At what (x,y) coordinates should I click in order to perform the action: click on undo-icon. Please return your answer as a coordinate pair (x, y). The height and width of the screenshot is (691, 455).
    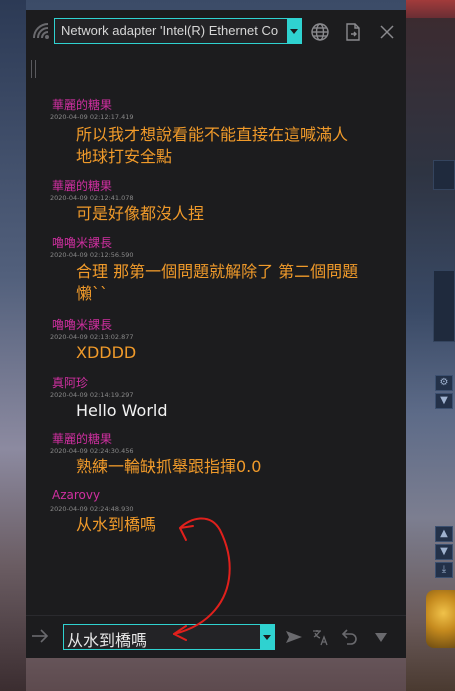
    Looking at the image, I should click on (349, 637).